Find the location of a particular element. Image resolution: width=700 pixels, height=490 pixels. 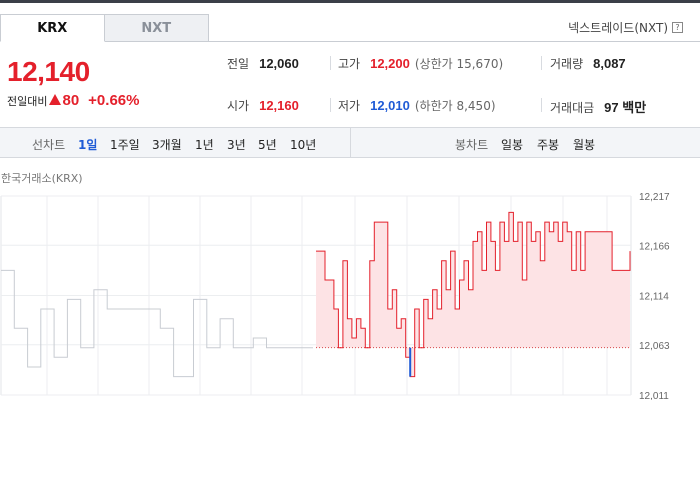

change-amount: 80 is located at coordinates (71, 100).